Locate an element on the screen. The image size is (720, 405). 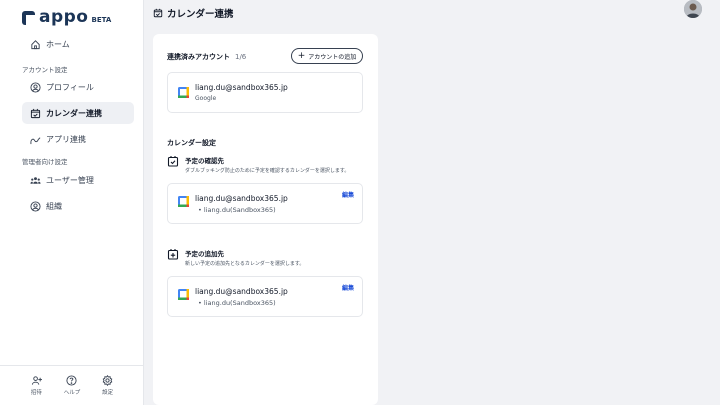
check-calendar-name: liang.du(Sandbox365) is located at coordinates (239, 210).